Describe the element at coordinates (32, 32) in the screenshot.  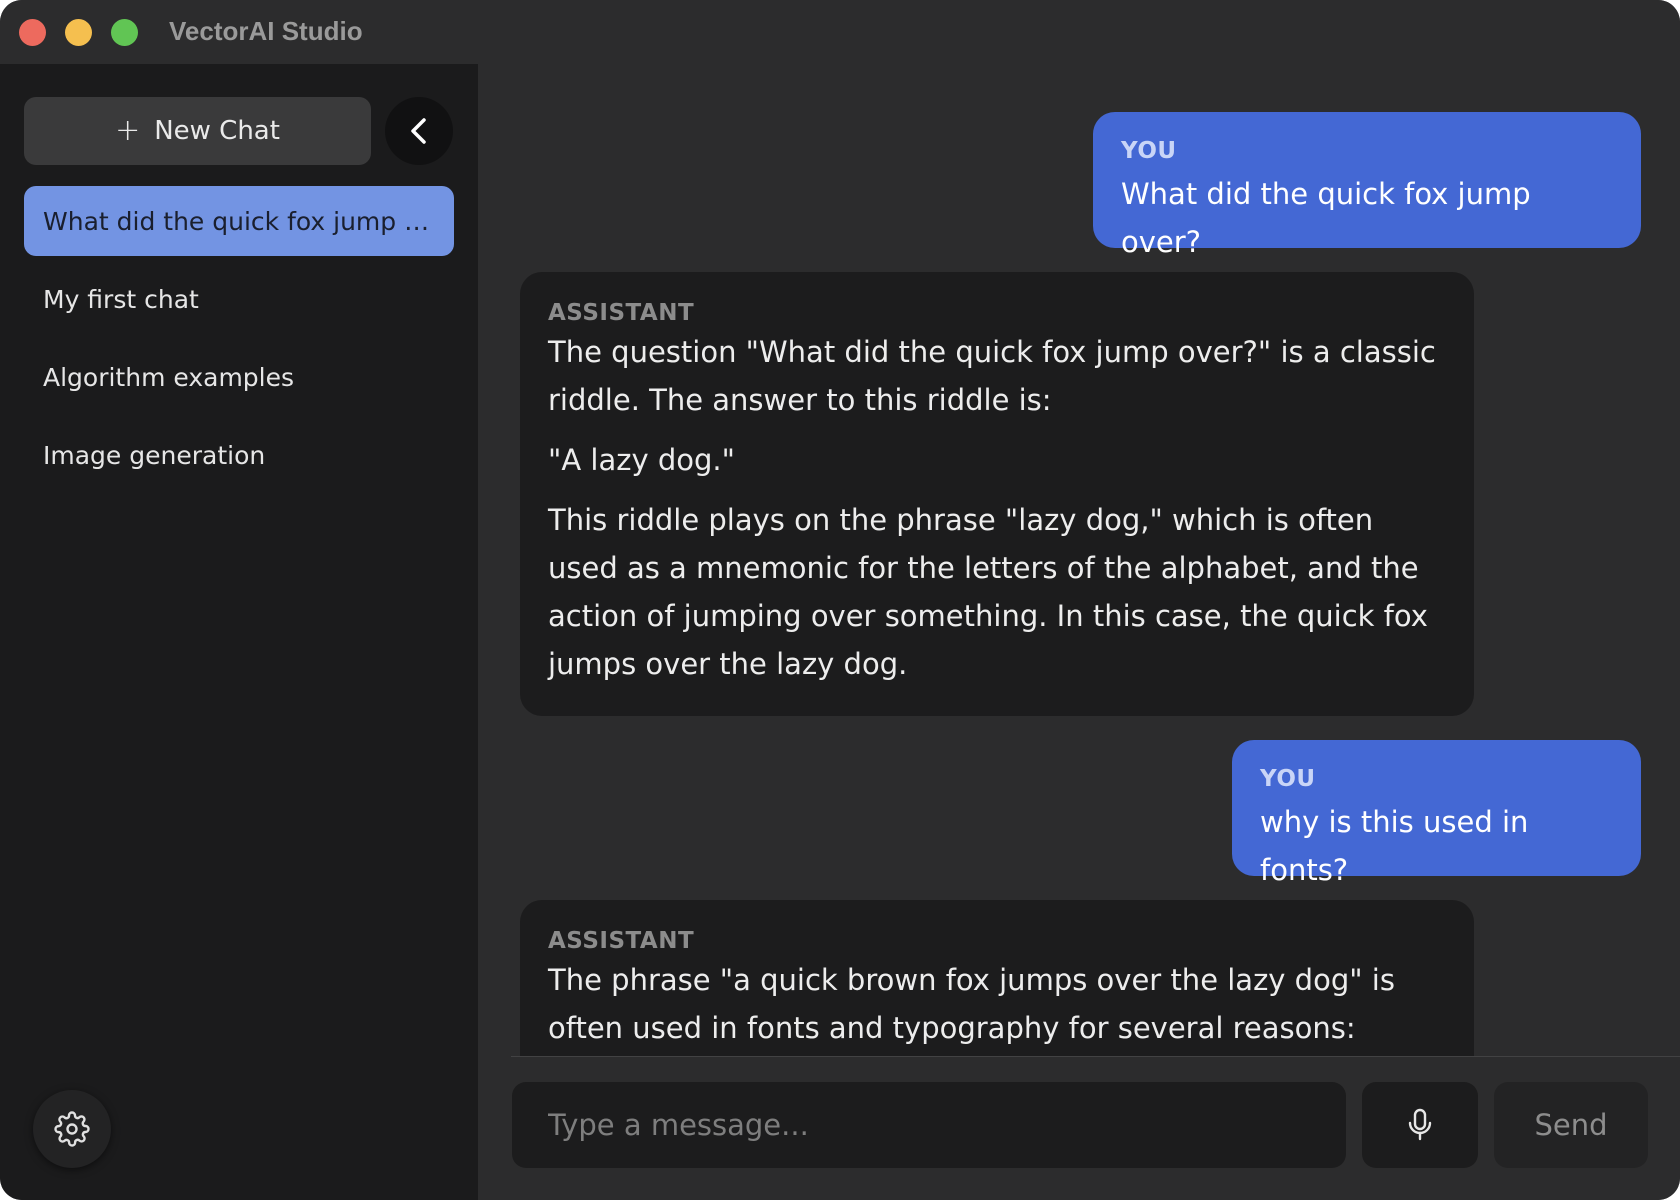
I see `close-window-button` at that location.